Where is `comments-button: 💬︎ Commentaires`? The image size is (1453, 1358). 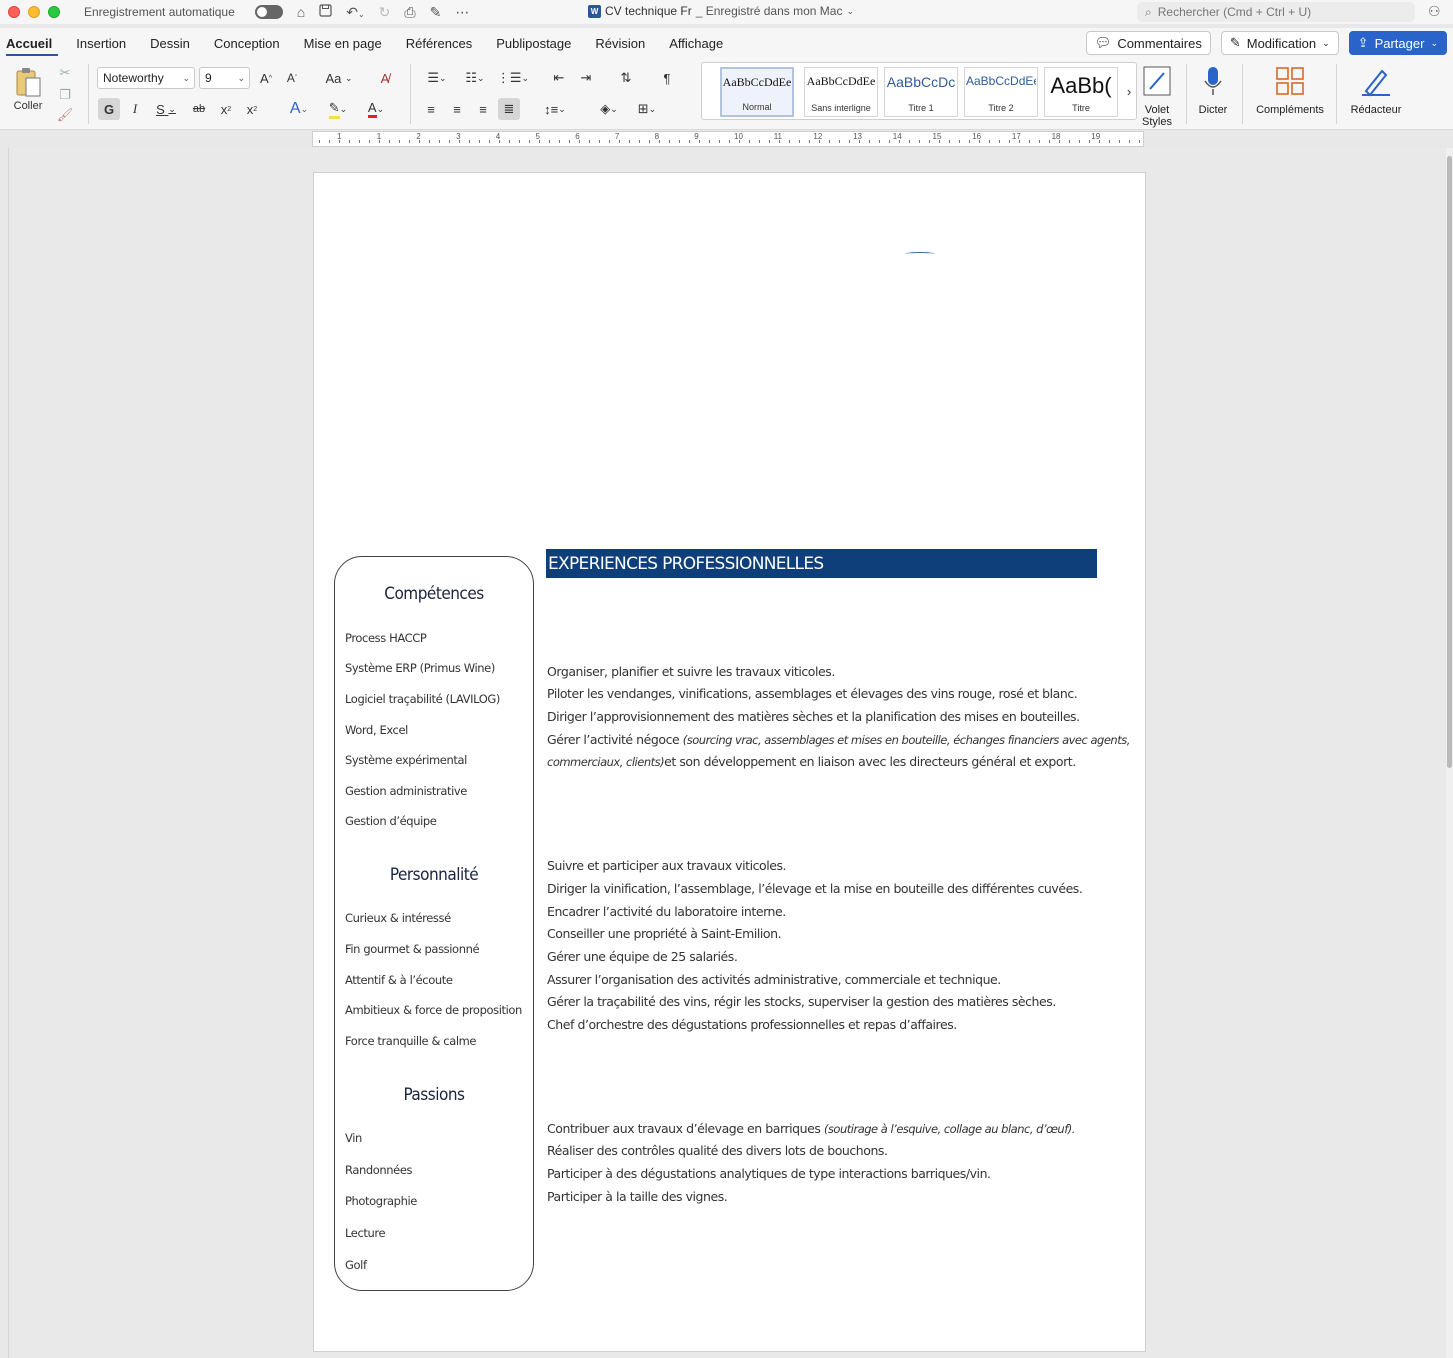
comments-button: 💬︎ Commentaires is located at coordinates (1148, 43).